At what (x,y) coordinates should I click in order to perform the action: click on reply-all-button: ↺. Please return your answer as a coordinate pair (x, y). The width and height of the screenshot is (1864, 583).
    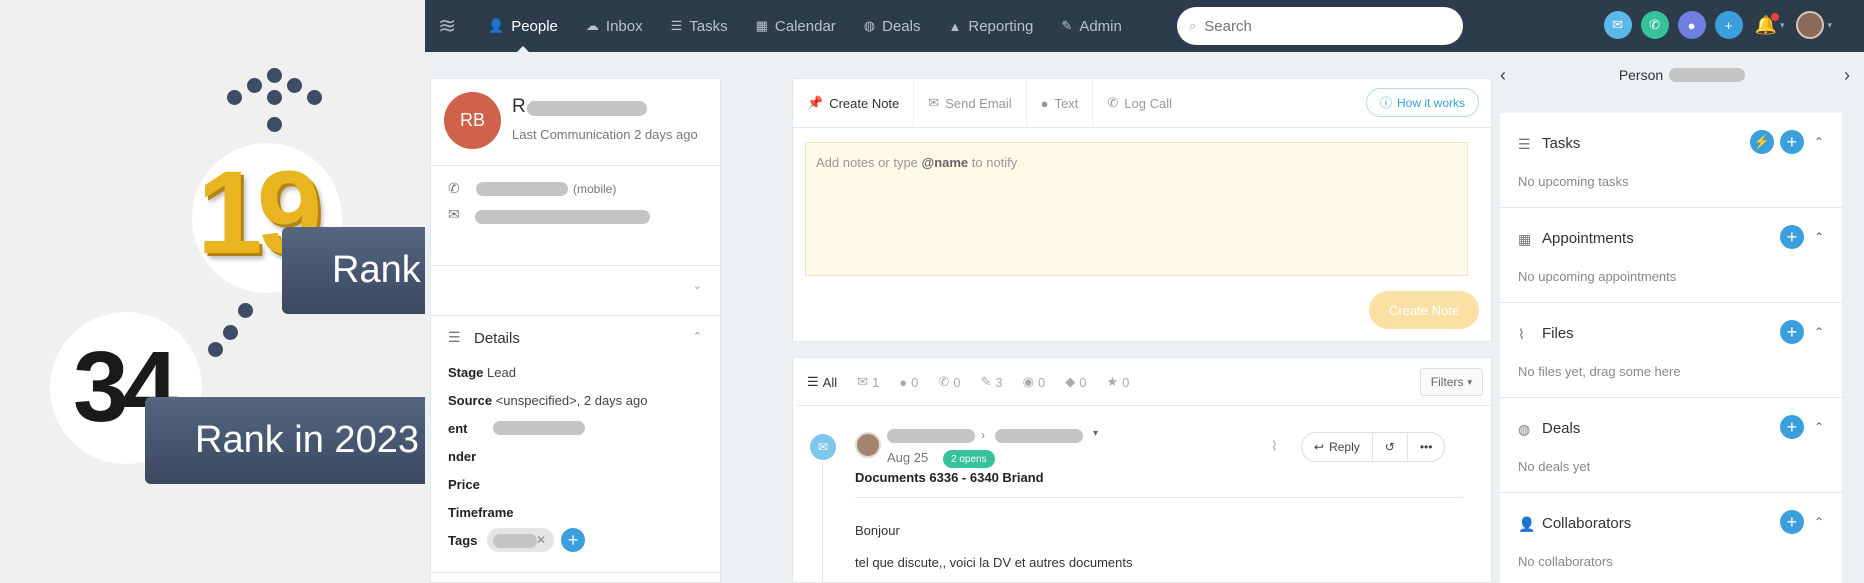
    Looking at the image, I should click on (1390, 447).